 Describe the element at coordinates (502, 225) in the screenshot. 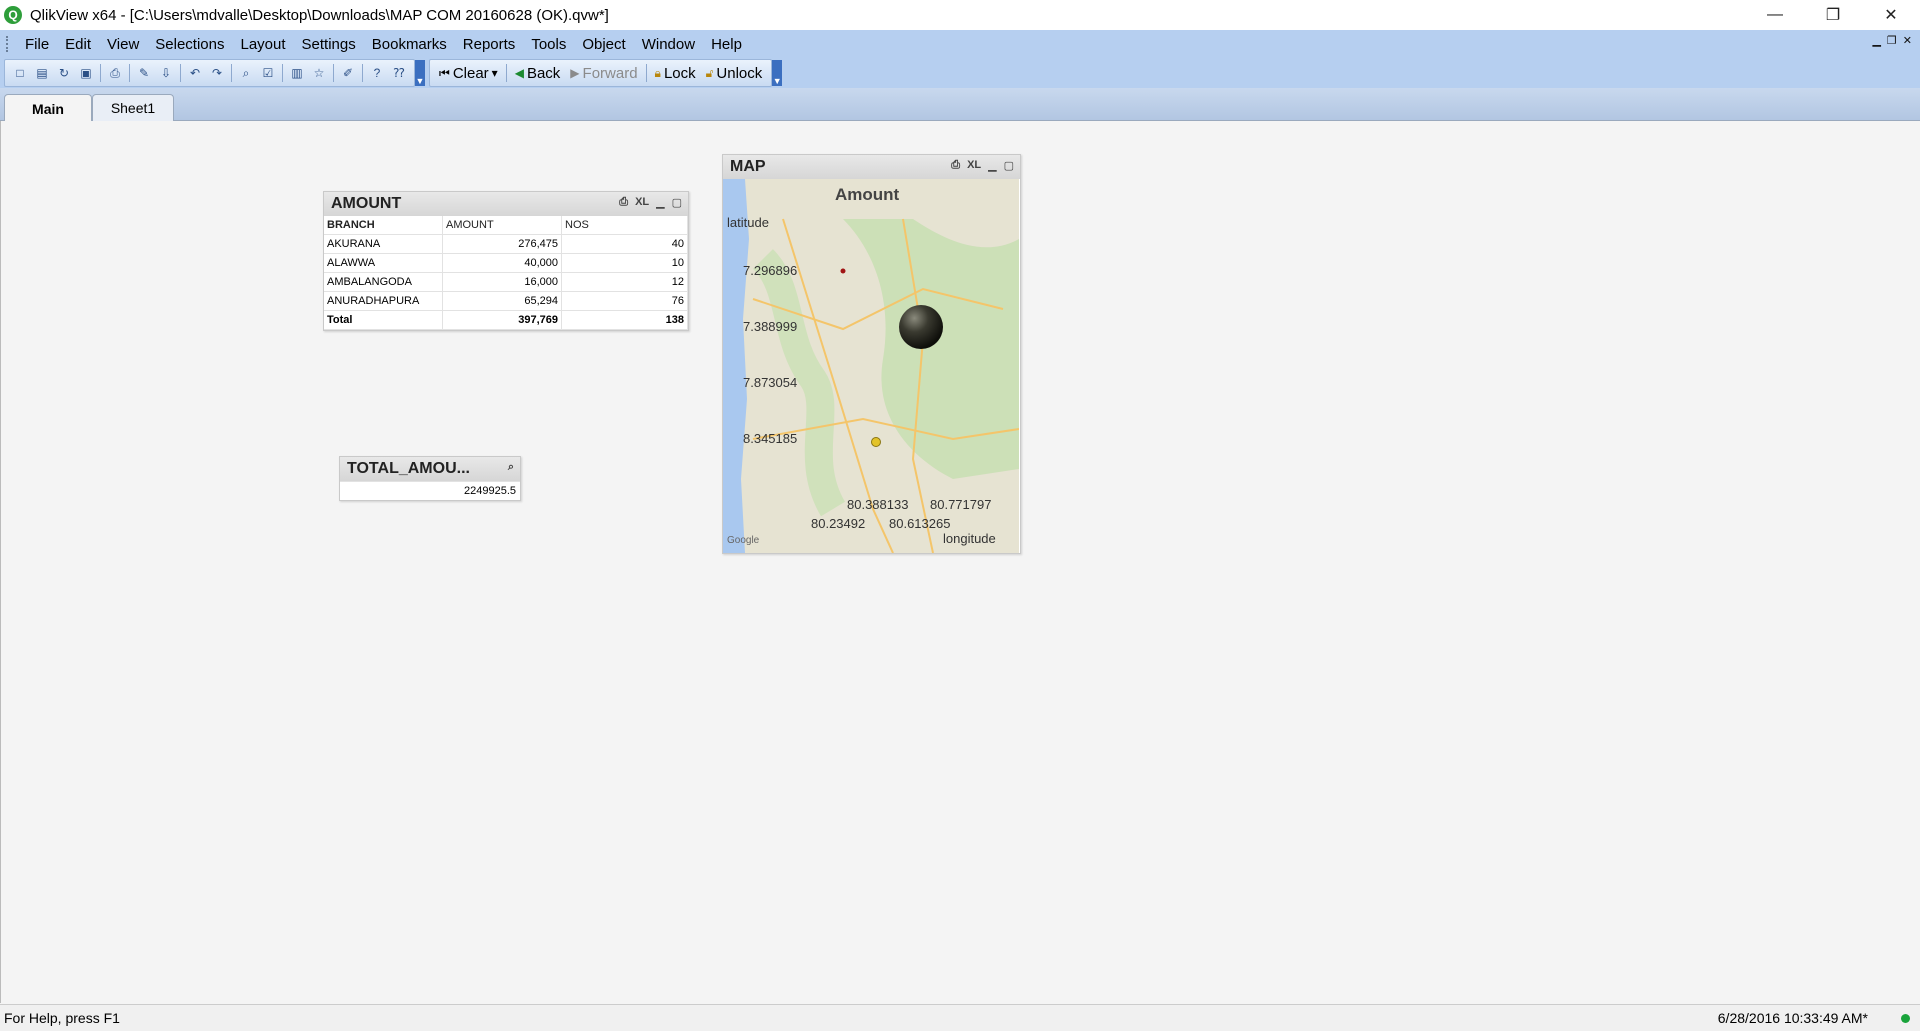

I see `column-header-amount: AMOUNT` at that location.